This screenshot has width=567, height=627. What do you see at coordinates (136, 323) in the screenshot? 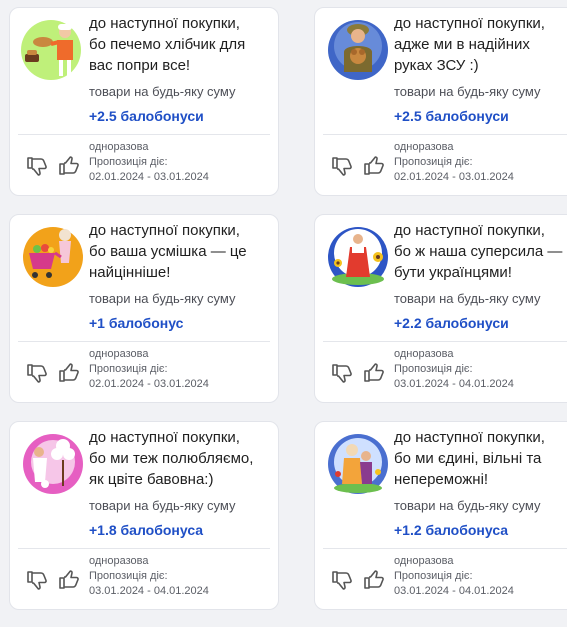
I see `offer-bonus: +1 балобонус` at bounding box center [136, 323].